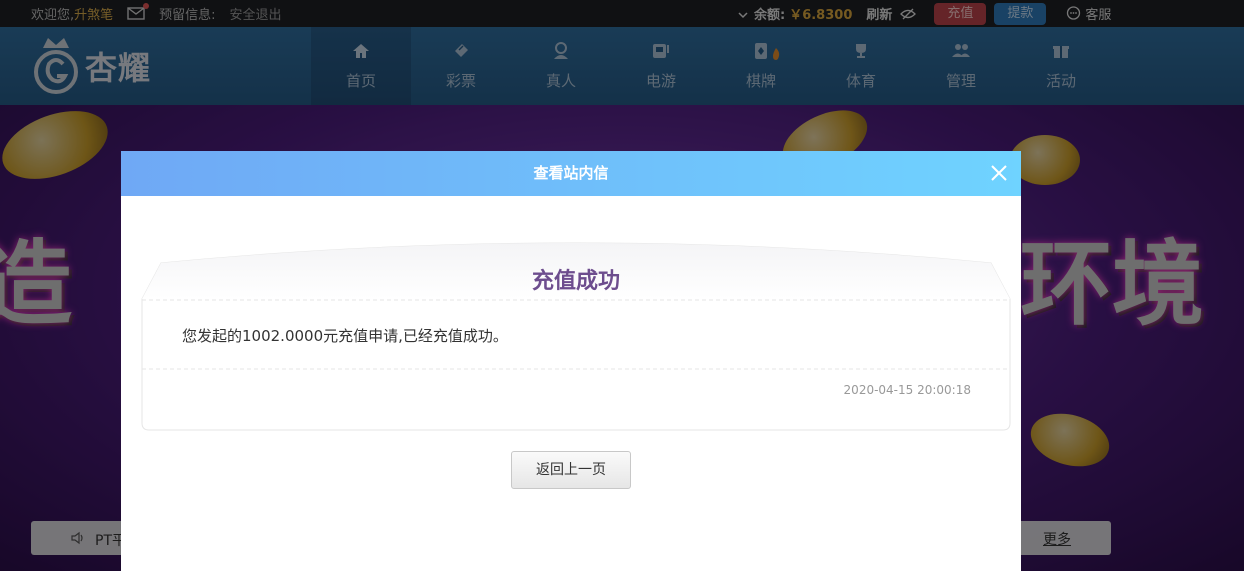  I want to click on message-body: 您发起的1002.0000元充值申请,已经充值成功。, so click(345, 336).